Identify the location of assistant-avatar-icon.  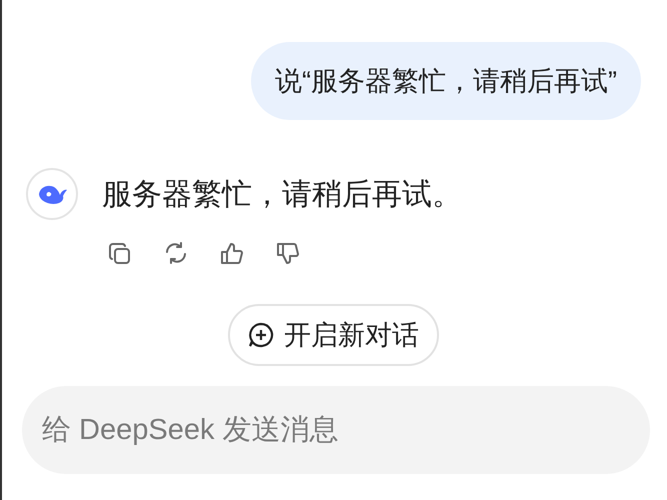
(52, 194).